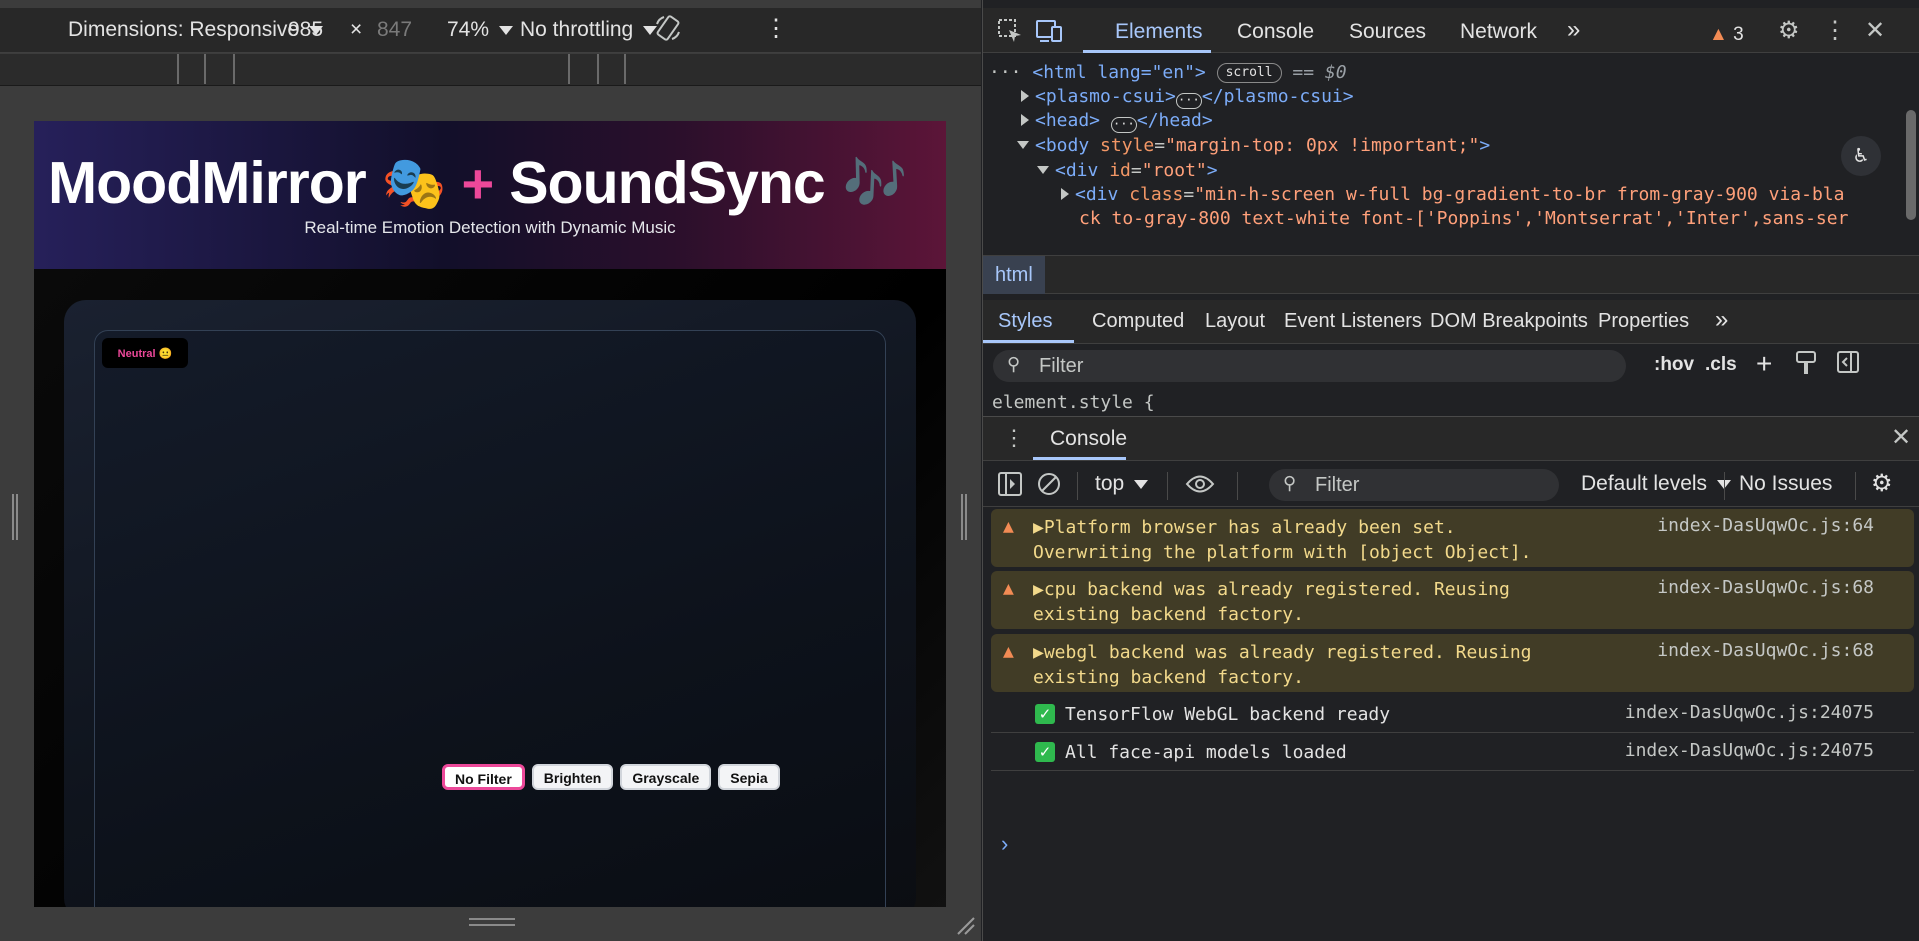 The image size is (1919, 941). I want to click on filter-brighten-button: Brighten, so click(572, 777).